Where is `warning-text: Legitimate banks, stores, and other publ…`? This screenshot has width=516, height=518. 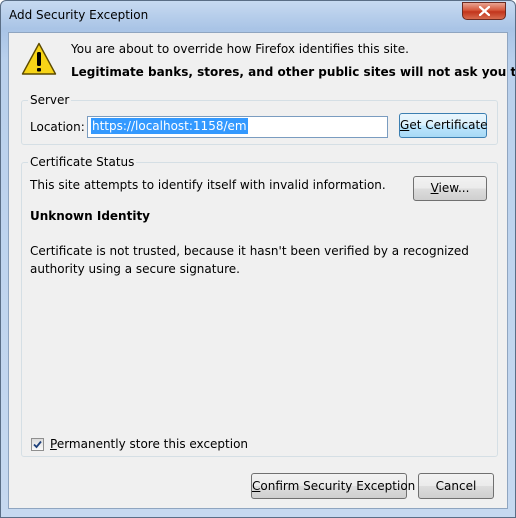 warning-text: Legitimate banks, stores, and other publ… is located at coordinates (293, 72).